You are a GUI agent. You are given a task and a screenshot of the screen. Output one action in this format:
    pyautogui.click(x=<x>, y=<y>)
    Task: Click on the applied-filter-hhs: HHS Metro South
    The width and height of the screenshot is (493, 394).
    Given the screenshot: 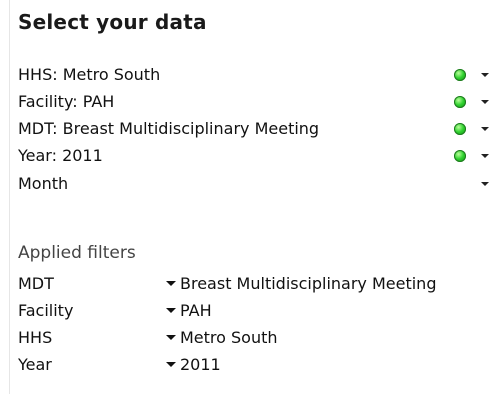 What is the action you would take?
    pyautogui.click(x=248, y=338)
    